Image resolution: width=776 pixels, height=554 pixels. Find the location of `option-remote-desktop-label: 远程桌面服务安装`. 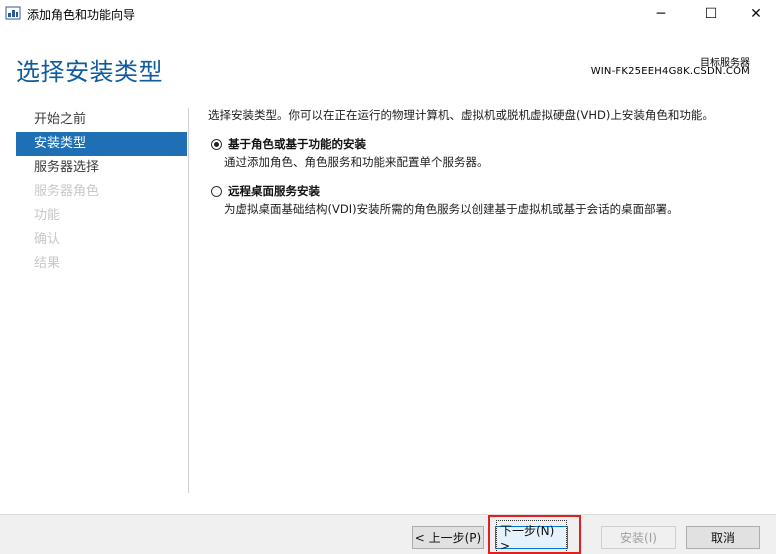

option-remote-desktop-label: 远程桌面服务安装 is located at coordinates (274, 191).